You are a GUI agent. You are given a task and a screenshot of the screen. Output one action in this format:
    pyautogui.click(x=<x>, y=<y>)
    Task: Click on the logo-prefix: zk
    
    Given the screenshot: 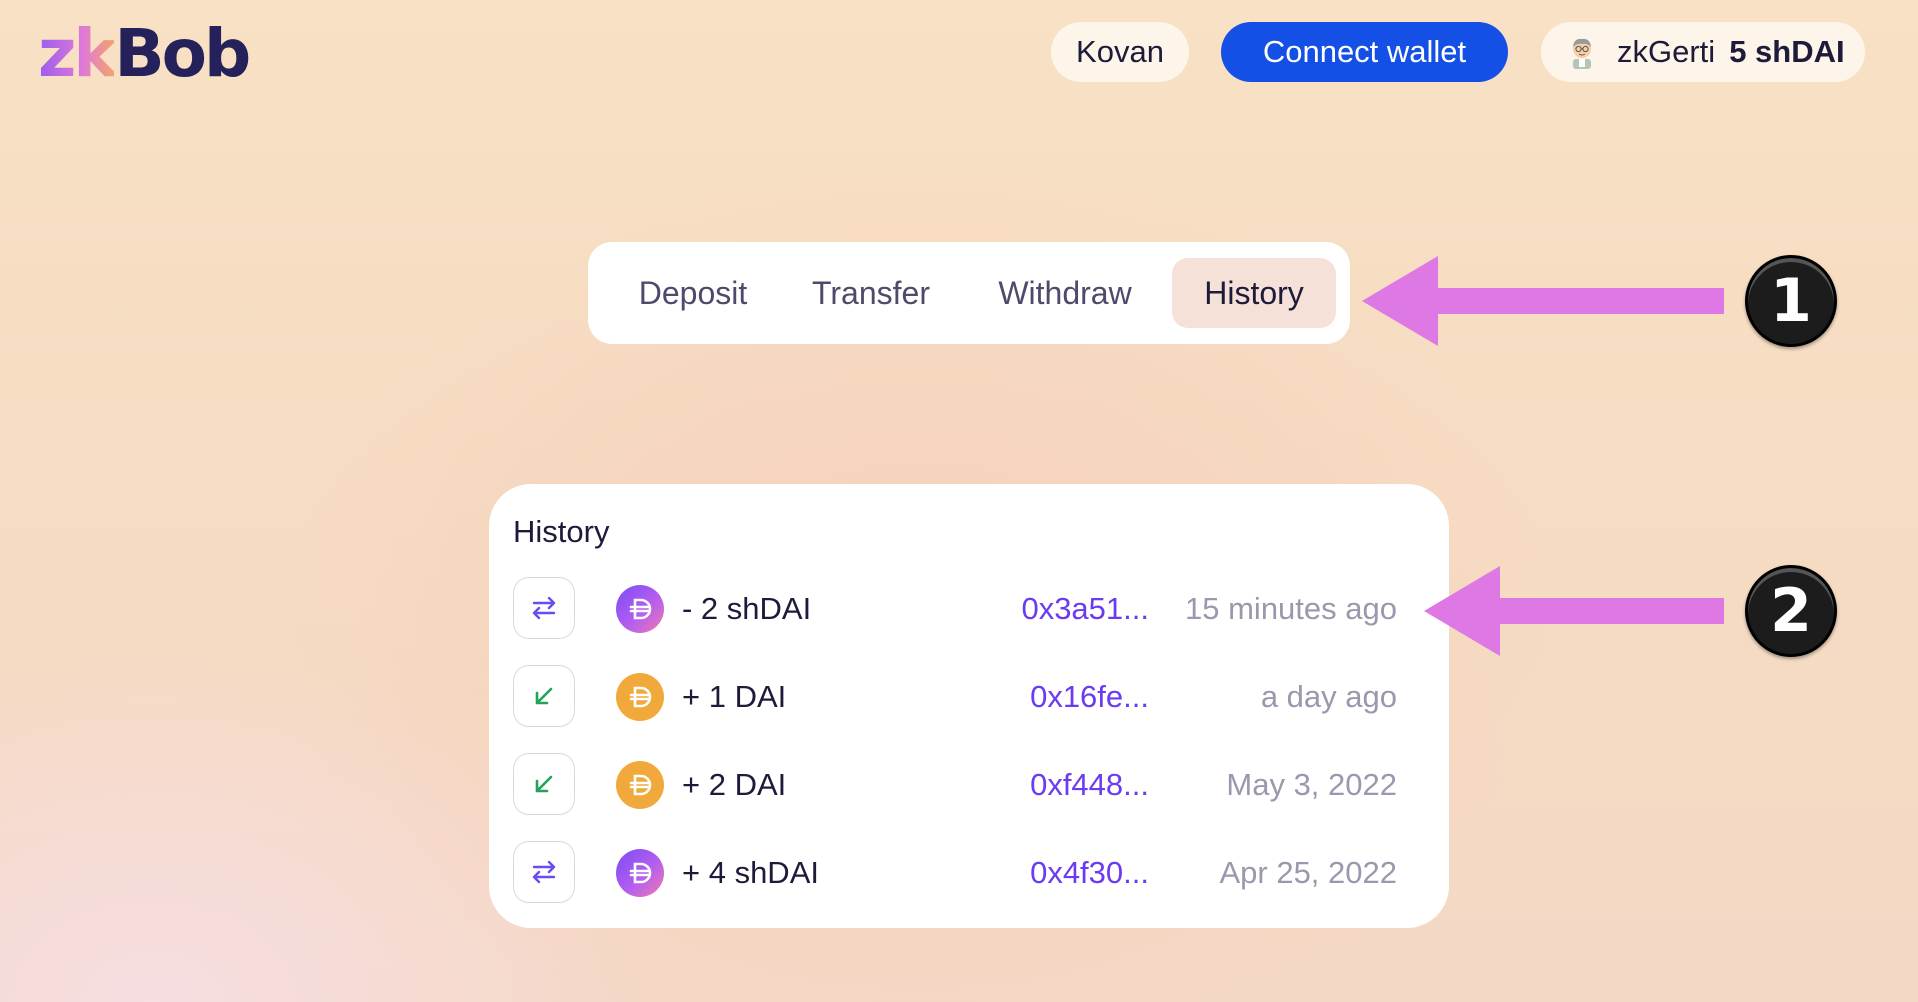 What is the action you would take?
    pyautogui.click(x=77, y=53)
    